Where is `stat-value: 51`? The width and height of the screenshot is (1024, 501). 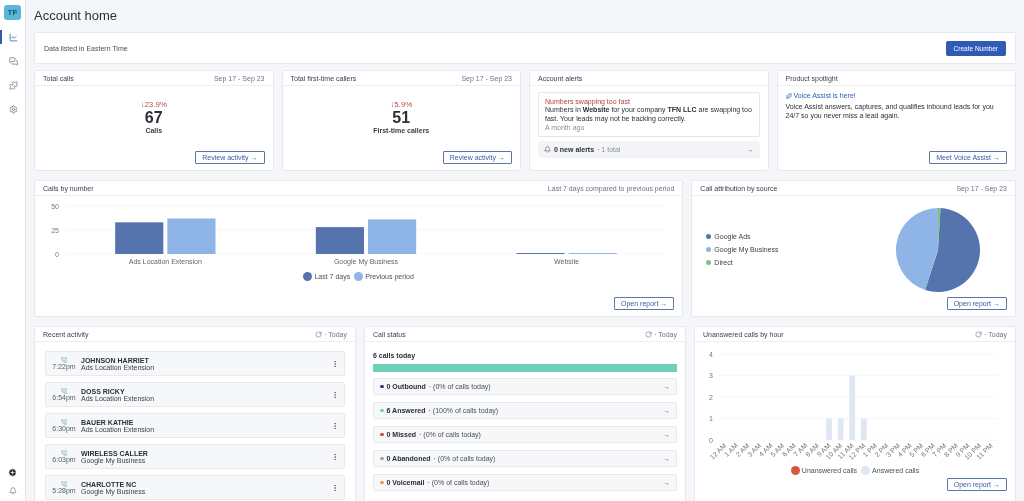
stat-value: 51 is located at coordinates (401, 118).